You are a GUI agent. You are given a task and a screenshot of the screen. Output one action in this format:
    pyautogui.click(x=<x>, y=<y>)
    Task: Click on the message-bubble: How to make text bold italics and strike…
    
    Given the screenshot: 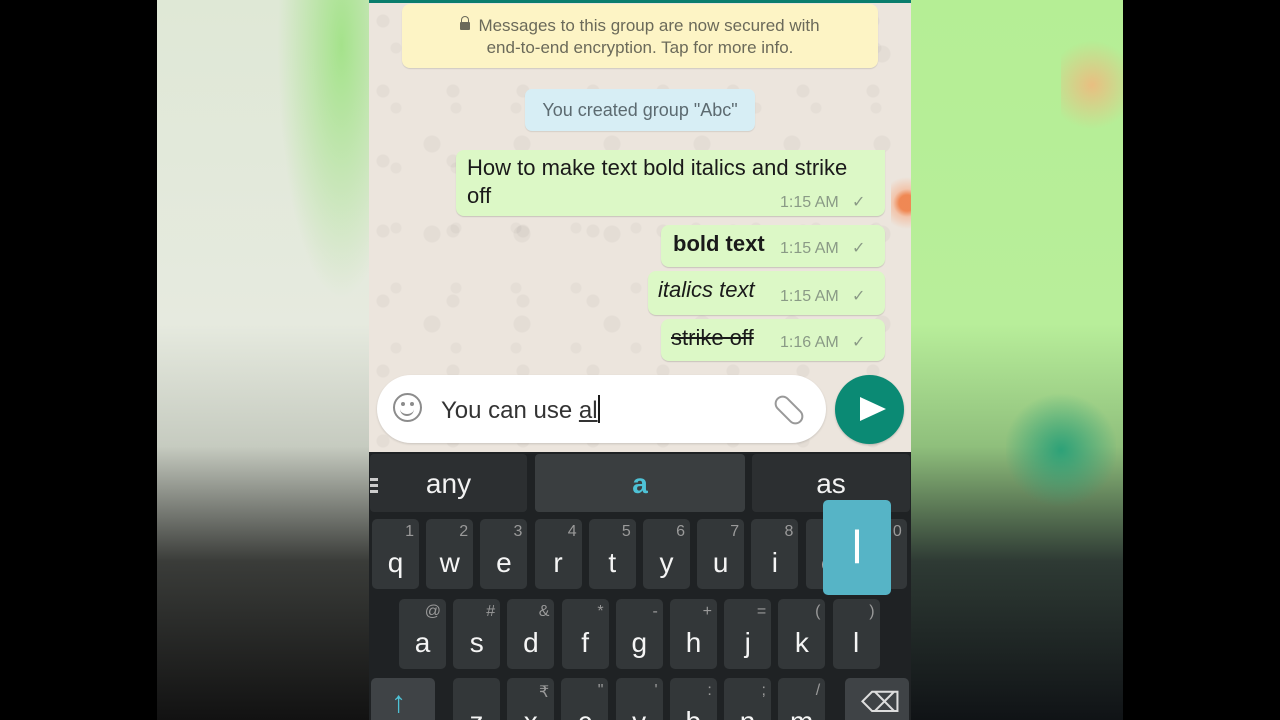 What is the action you would take?
    pyautogui.click(x=670, y=183)
    